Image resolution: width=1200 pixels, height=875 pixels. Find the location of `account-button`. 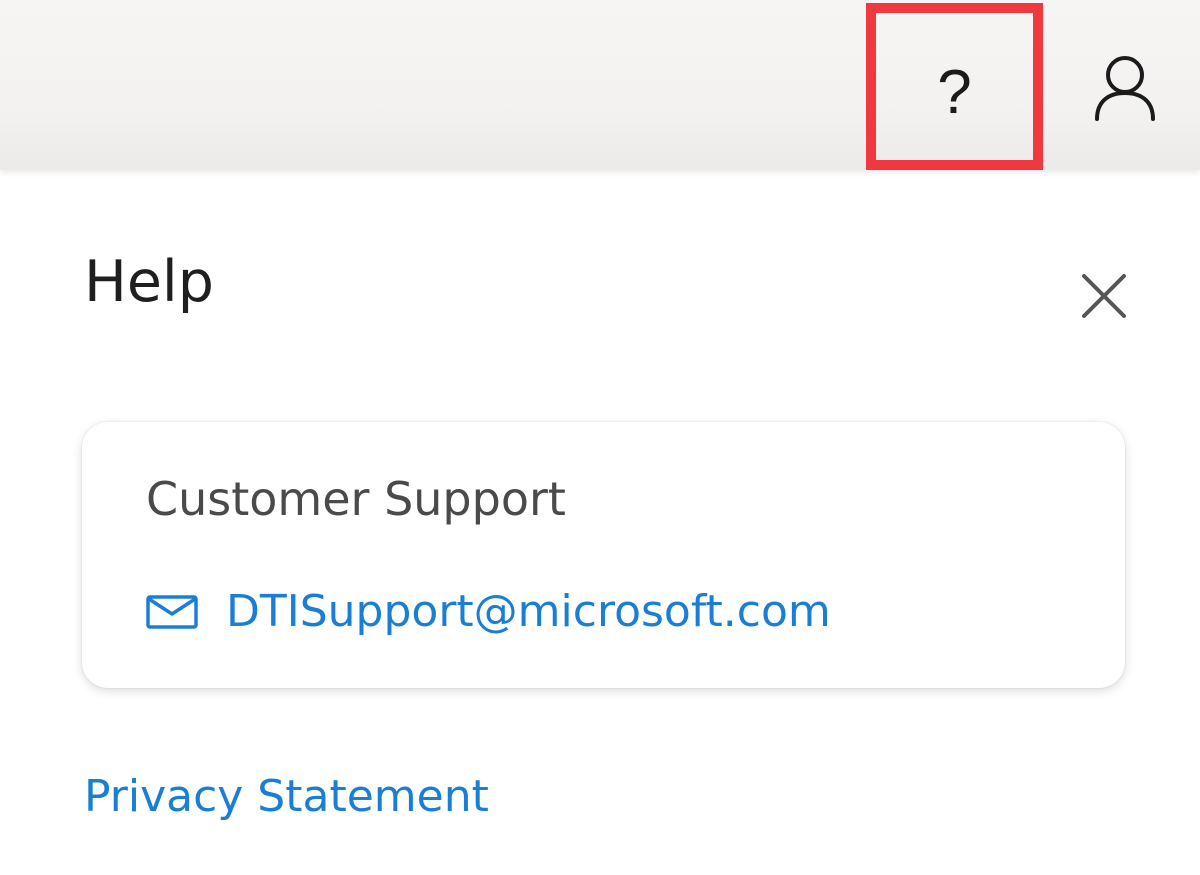

account-button is located at coordinates (1125, 87).